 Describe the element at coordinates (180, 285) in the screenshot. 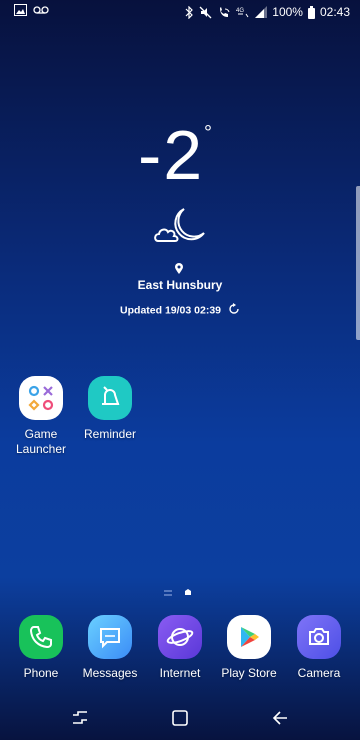

I see `location-name: East Hunsbury` at that location.